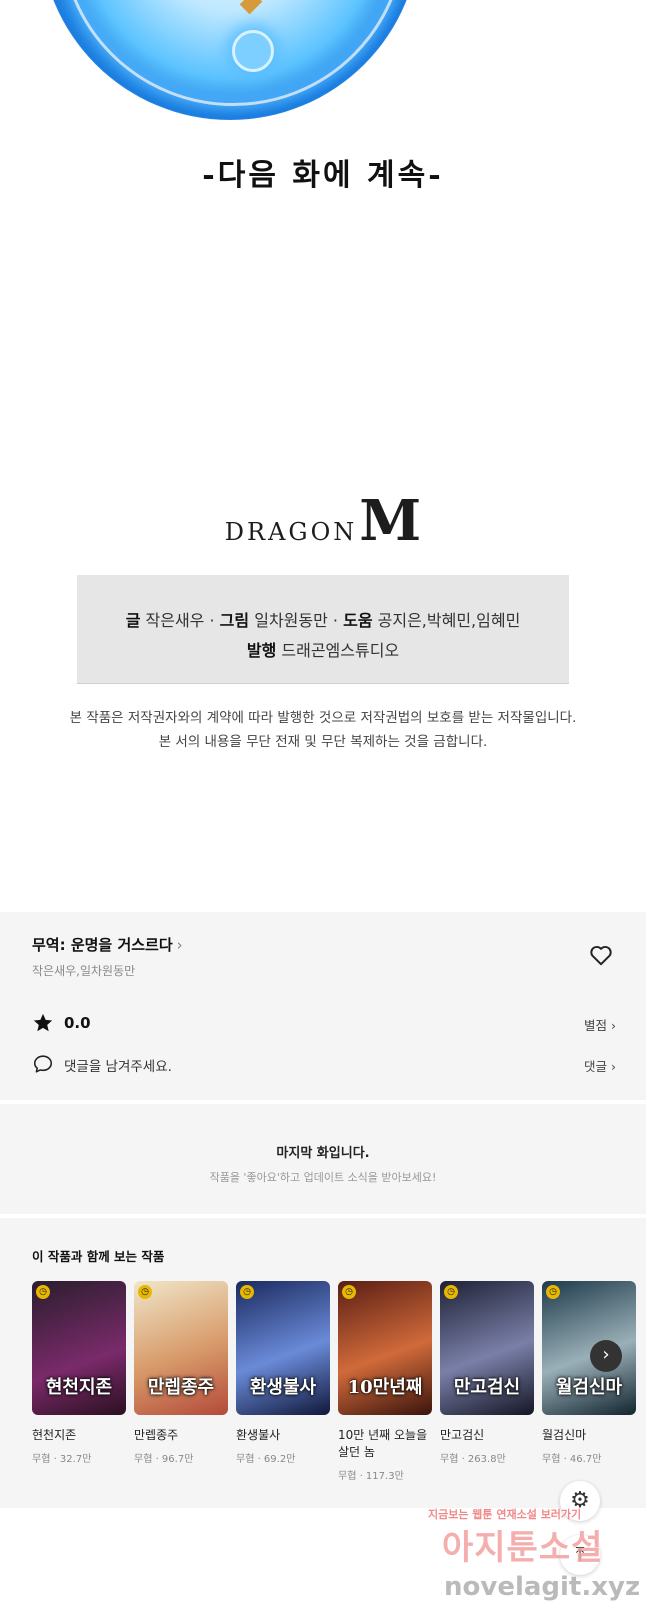  What do you see at coordinates (102, 945) in the screenshot?
I see `series-title: 무역: 운명을 거스르다` at bounding box center [102, 945].